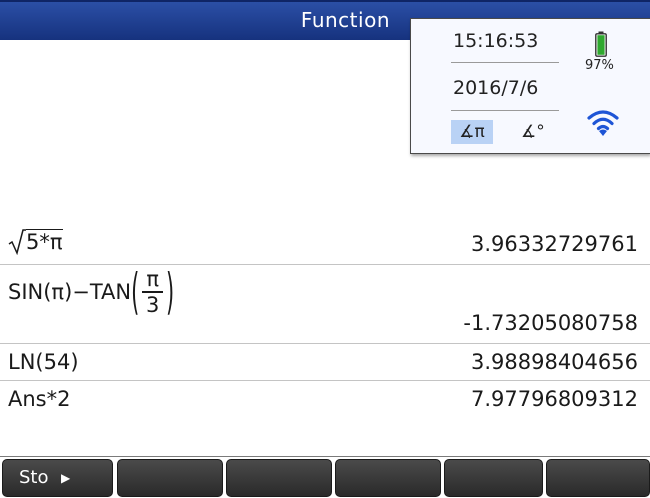 This screenshot has height=498, width=650. I want to click on square-root-symbol, so click(17, 242).